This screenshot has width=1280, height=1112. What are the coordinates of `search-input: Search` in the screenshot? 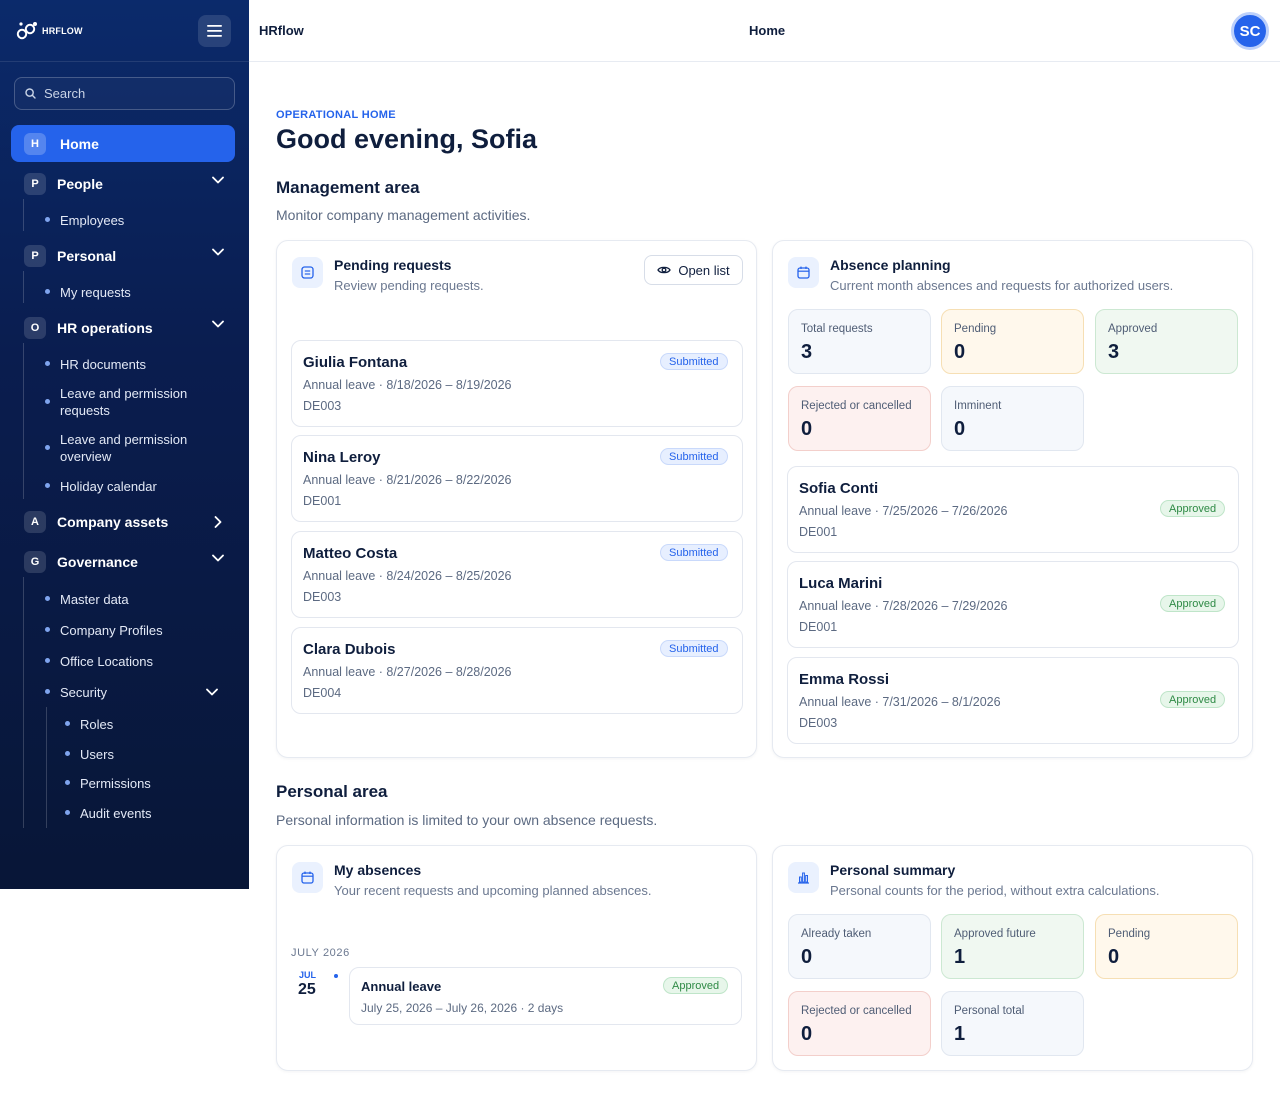 It's located at (124, 93).